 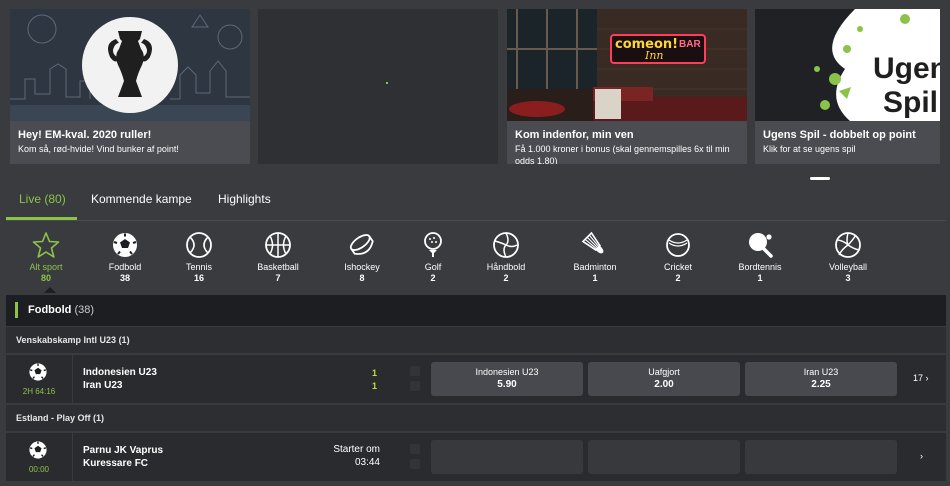 What do you see at coordinates (664, 457) in the screenshot?
I see `odds-button-draw` at bounding box center [664, 457].